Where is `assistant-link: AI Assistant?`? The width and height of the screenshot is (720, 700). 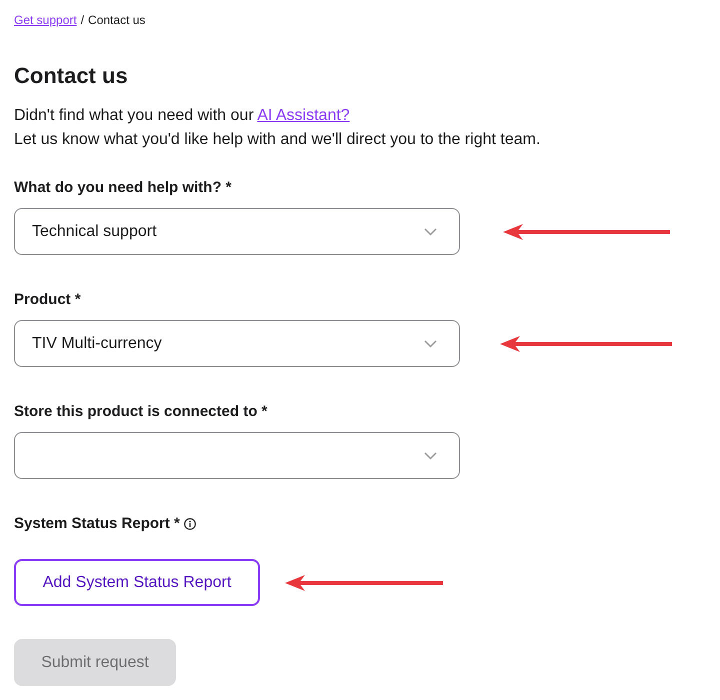
assistant-link: AI Assistant? is located at coordinates (303, 115).